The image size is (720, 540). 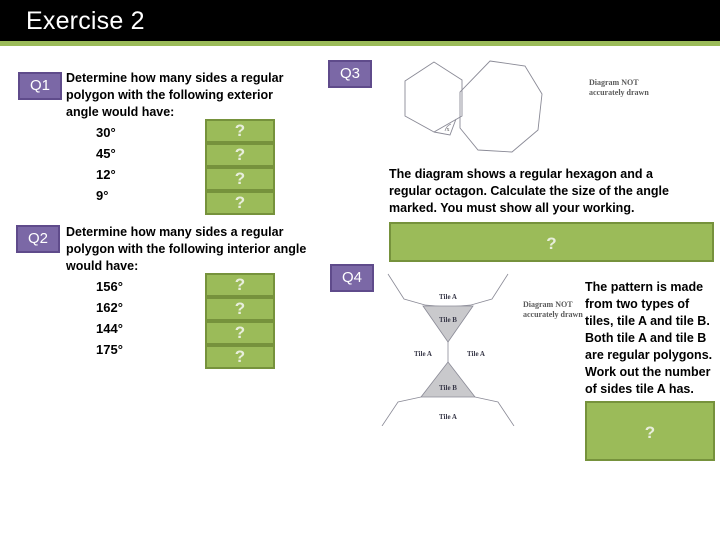 What do you see at coordinates (401, 411) in the screenshot?
I see `tile-a-edge-bottom-left` at bounding box center [401, 411].